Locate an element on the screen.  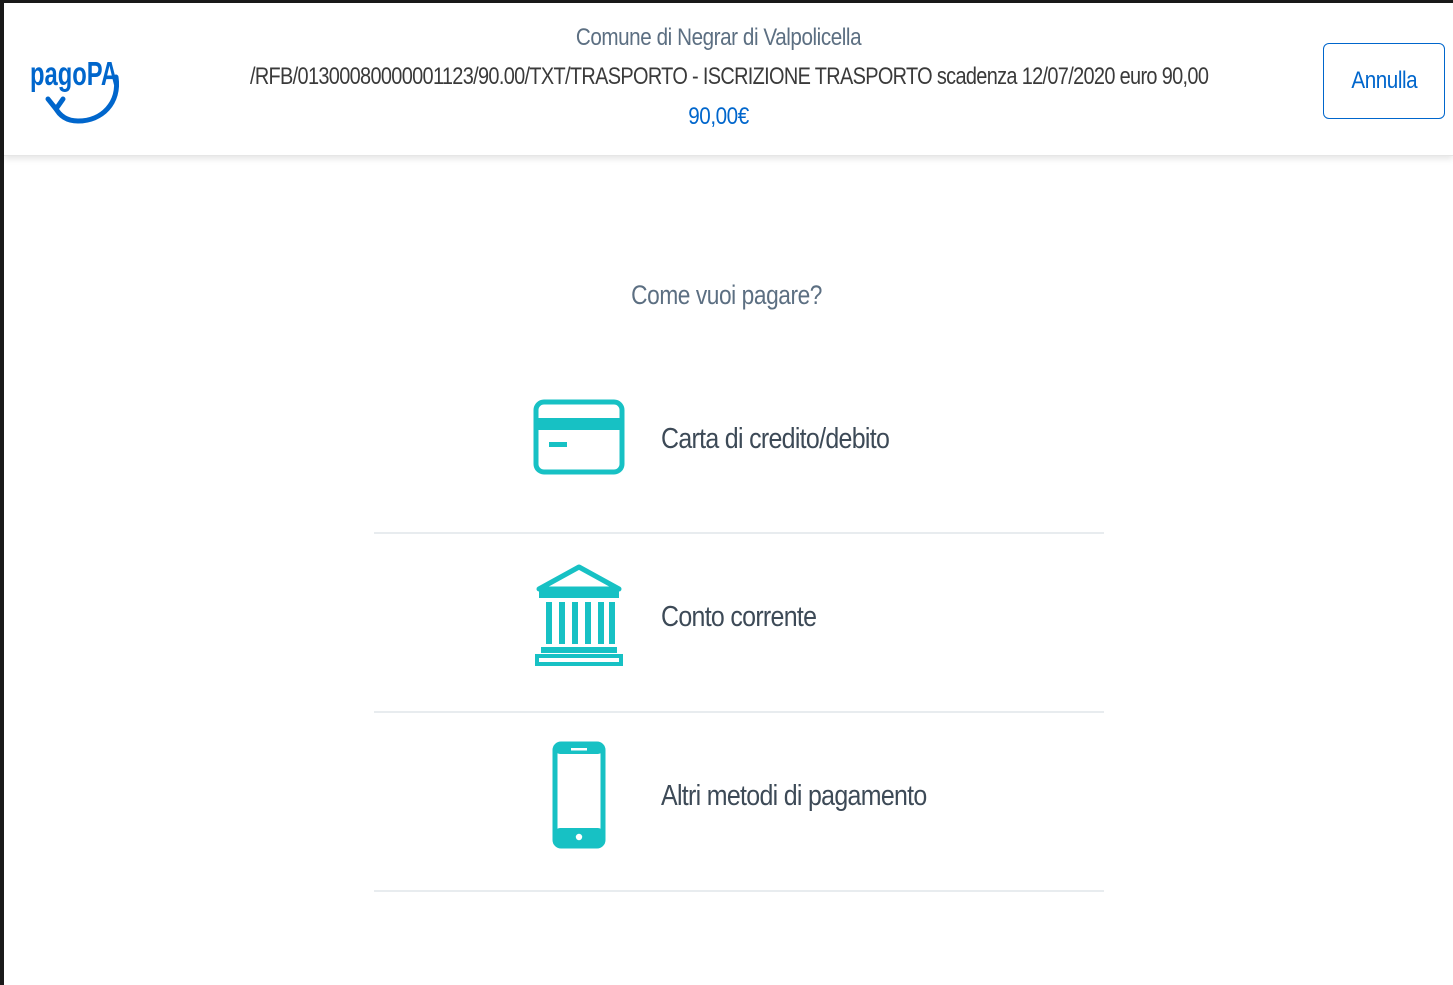
payment-question: Come vuoi pagare? is located at coordinates (726, 295).